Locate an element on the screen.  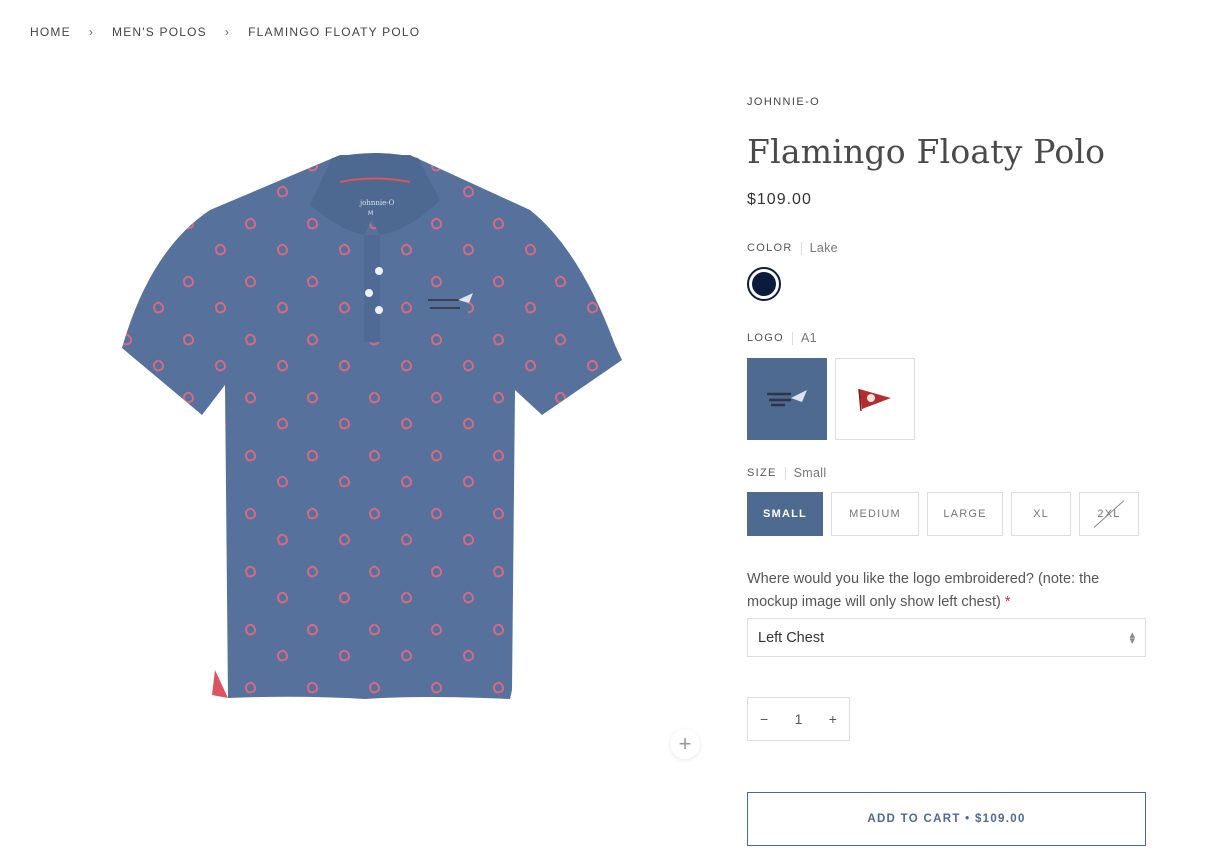
swatch-fill is located at coordinates (764, 284).